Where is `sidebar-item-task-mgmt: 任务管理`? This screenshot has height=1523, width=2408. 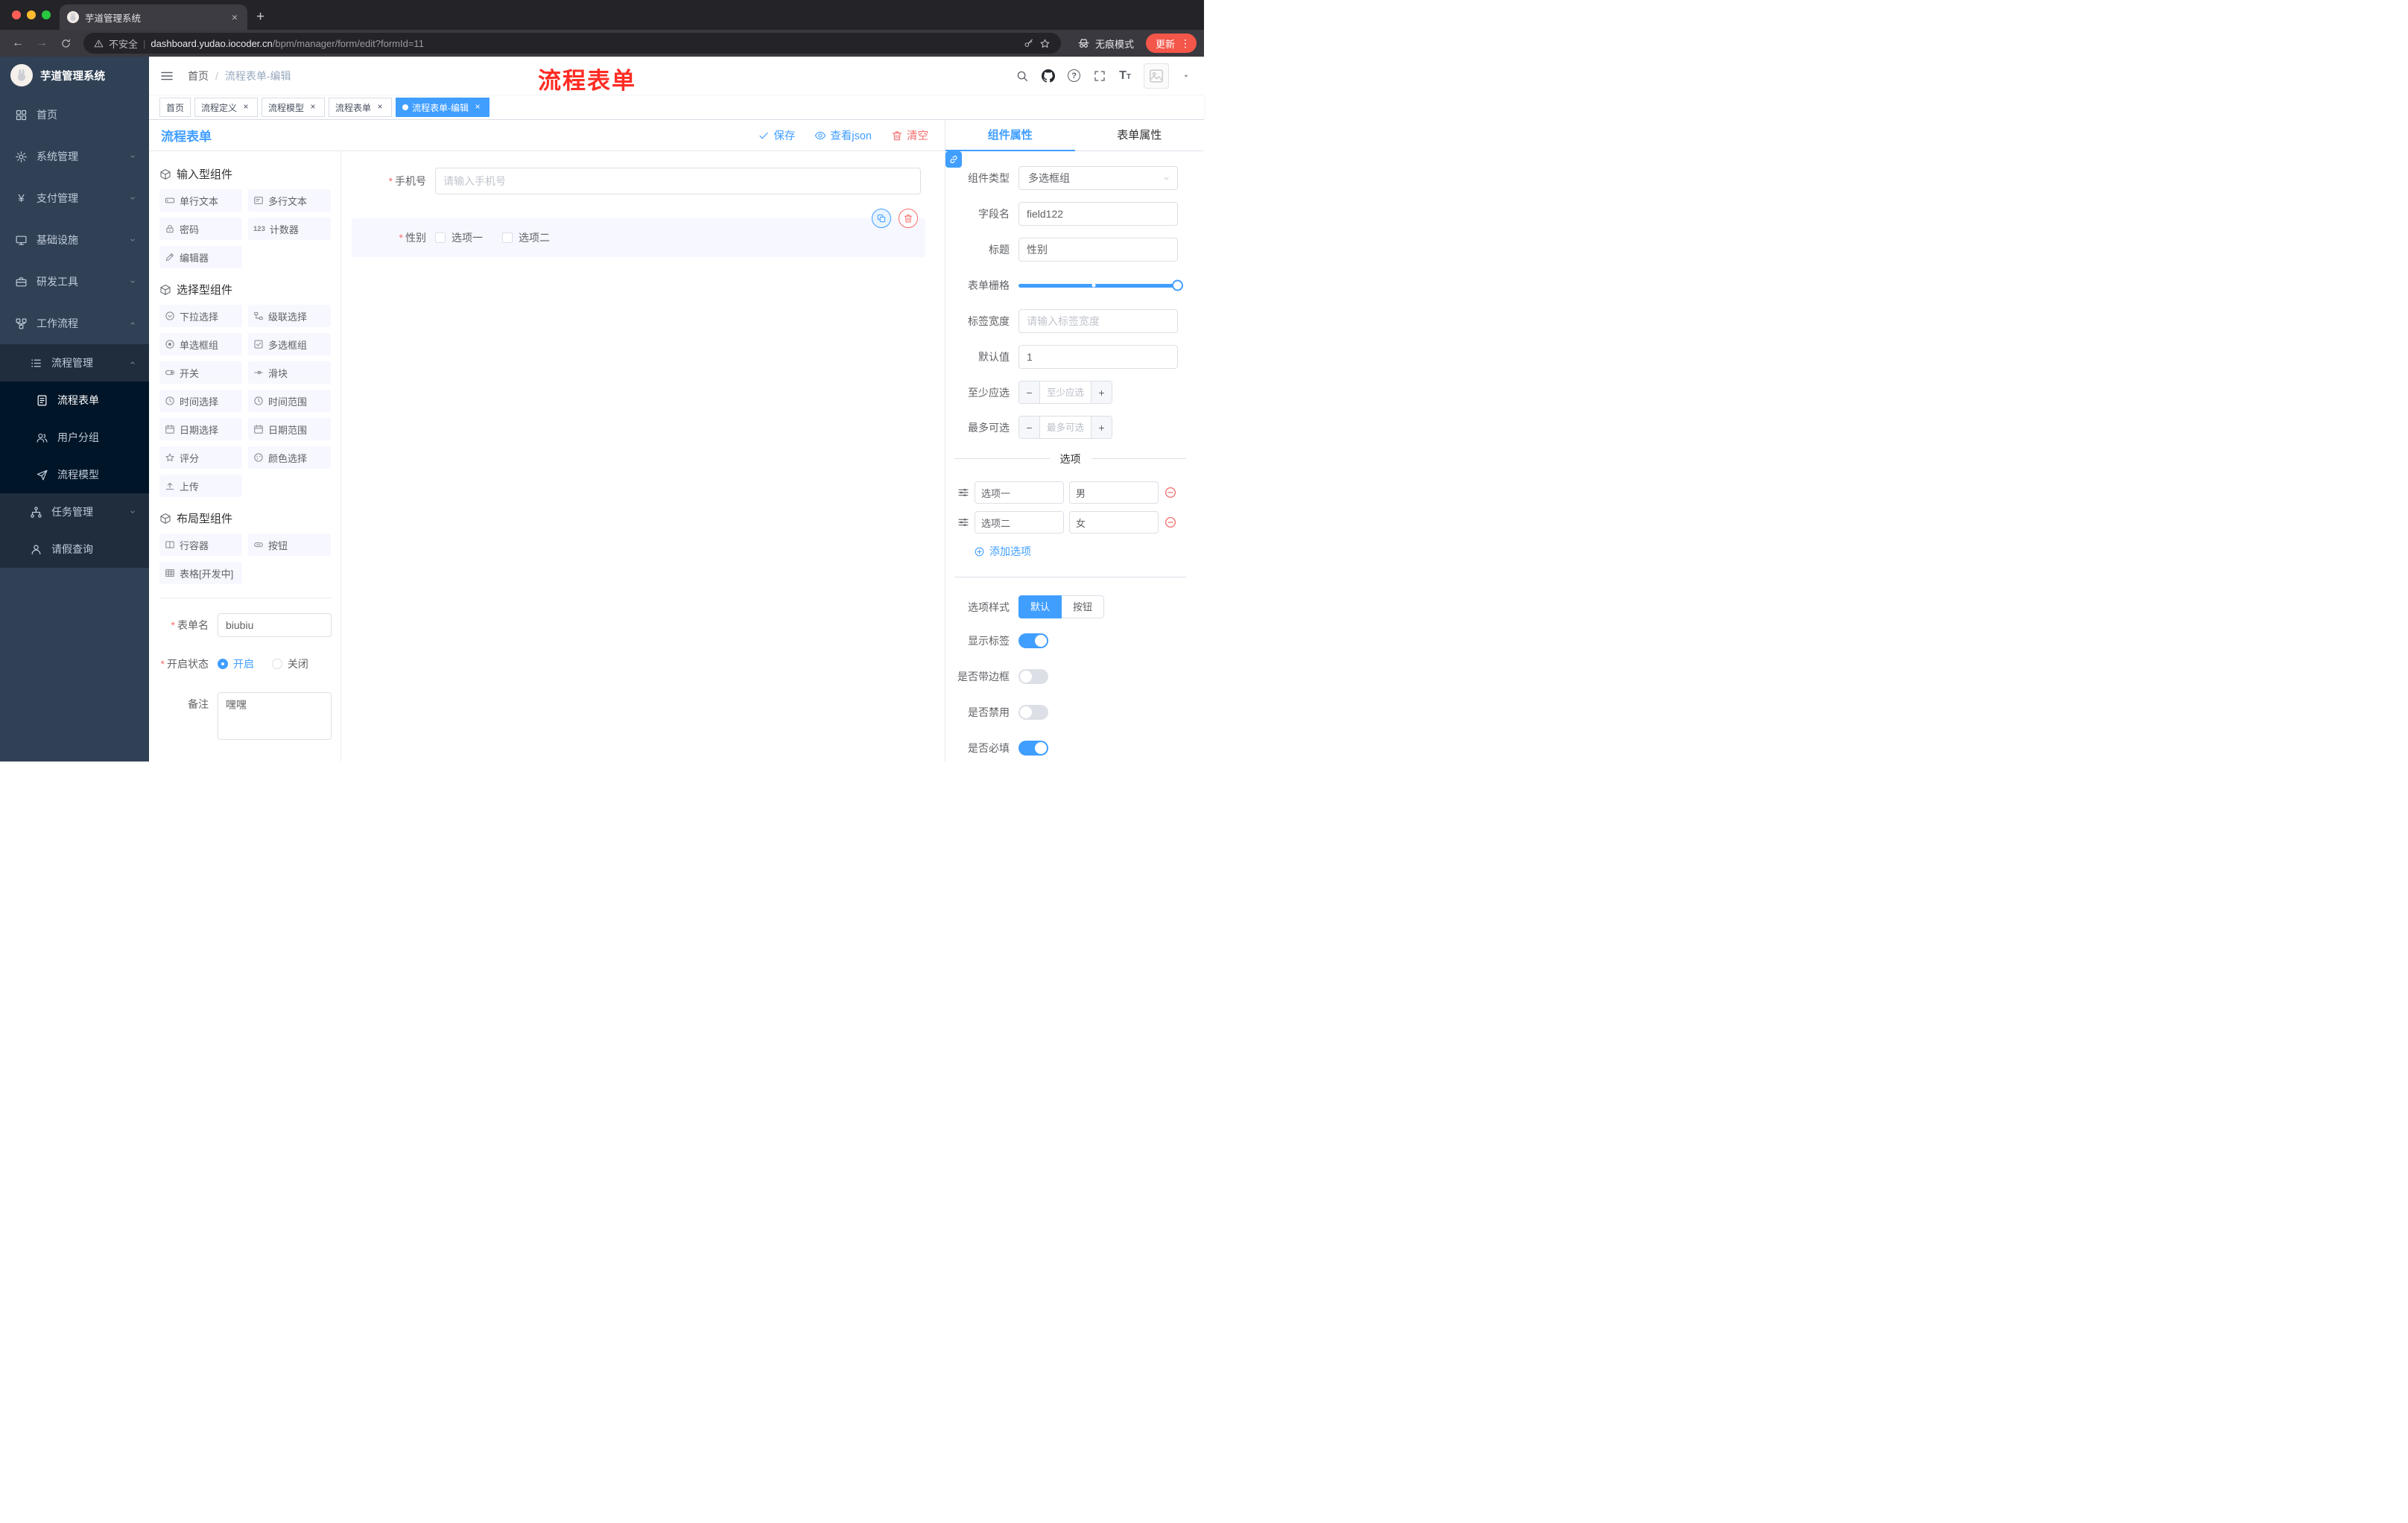 sidebar-item-task-mgmt: 任务管理 is located at coordinates (74, 512).